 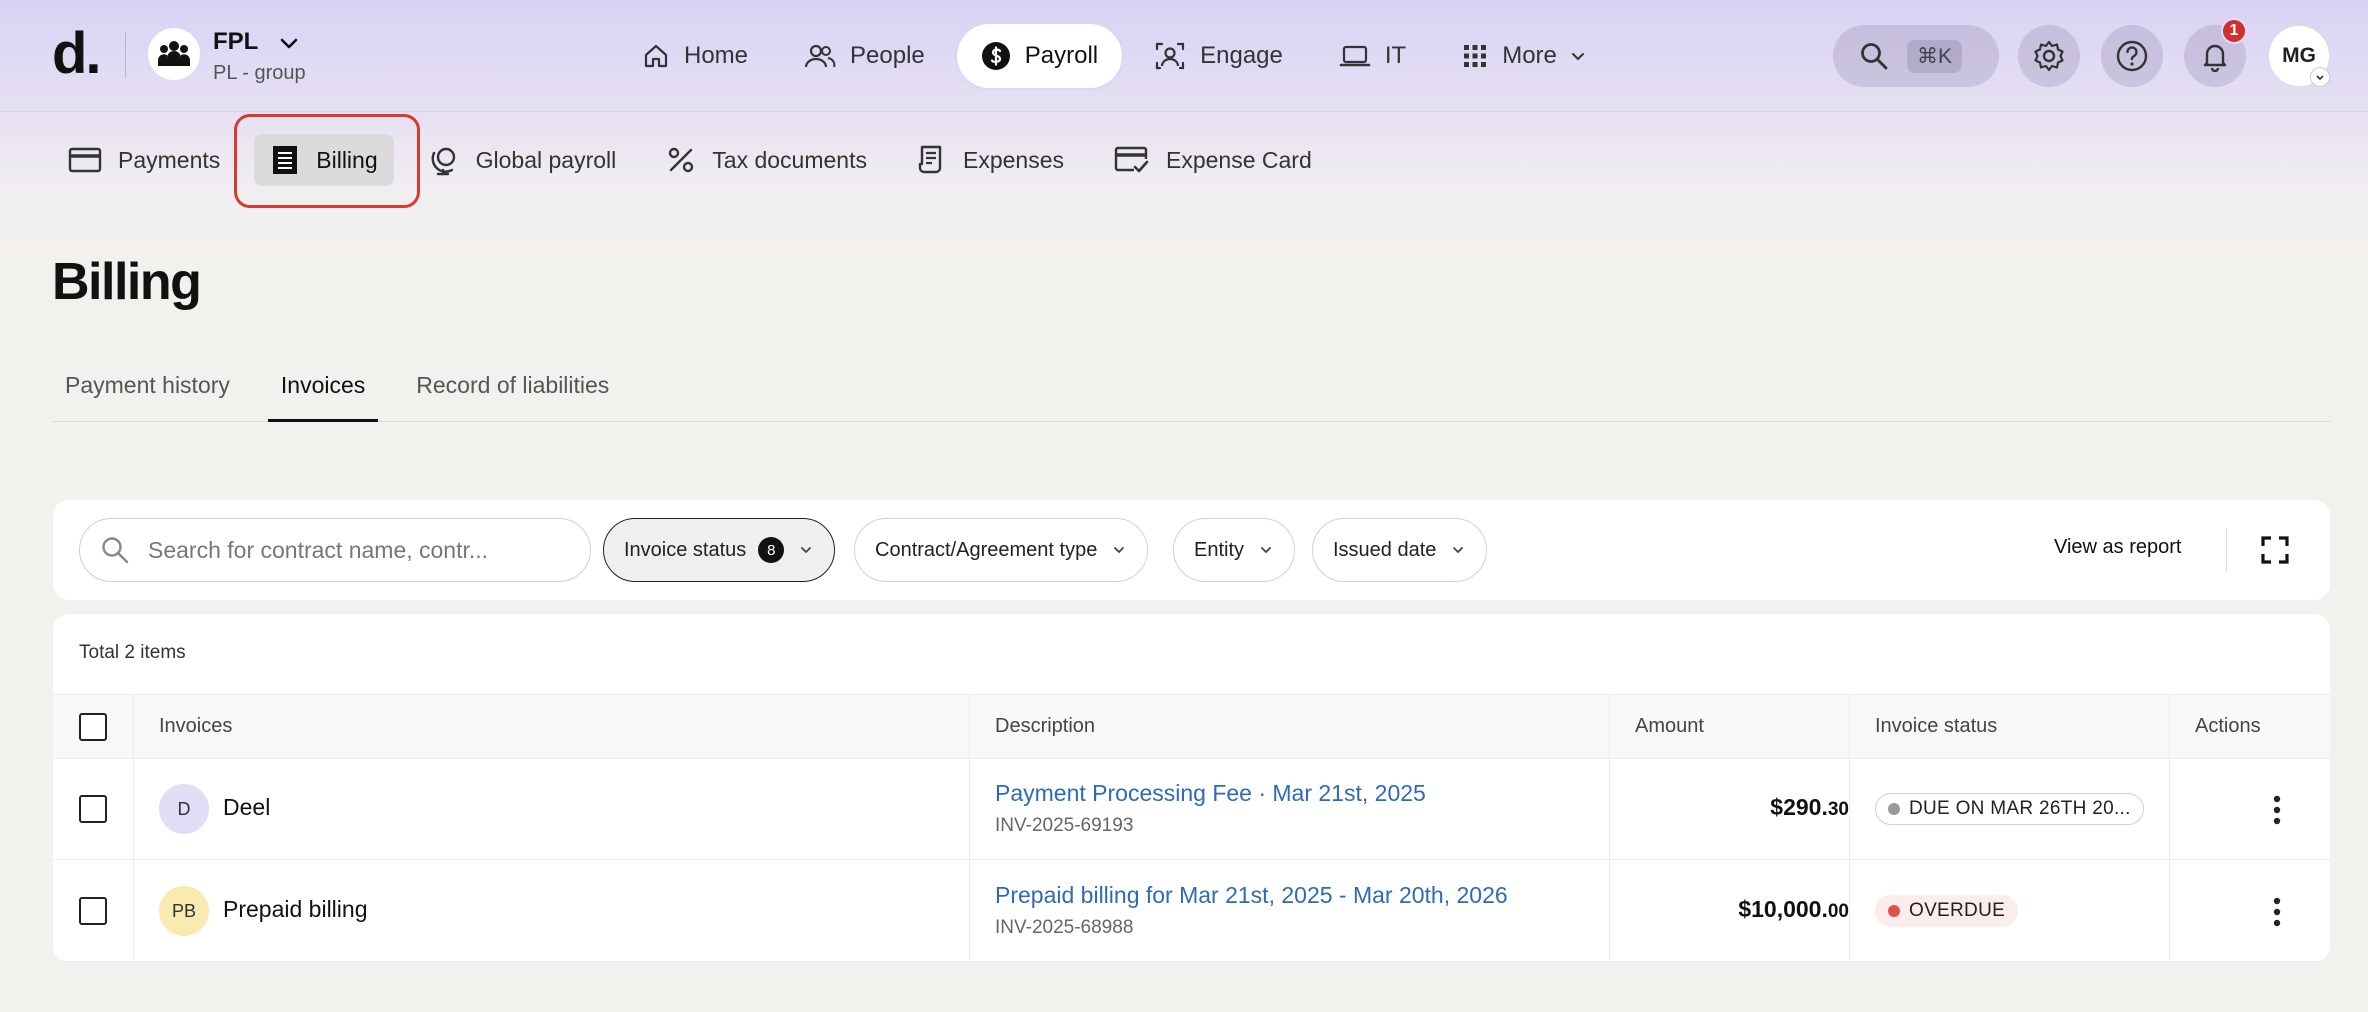 I want to click on issued-date-filter: Issued date, so click(x=1400, y=550).